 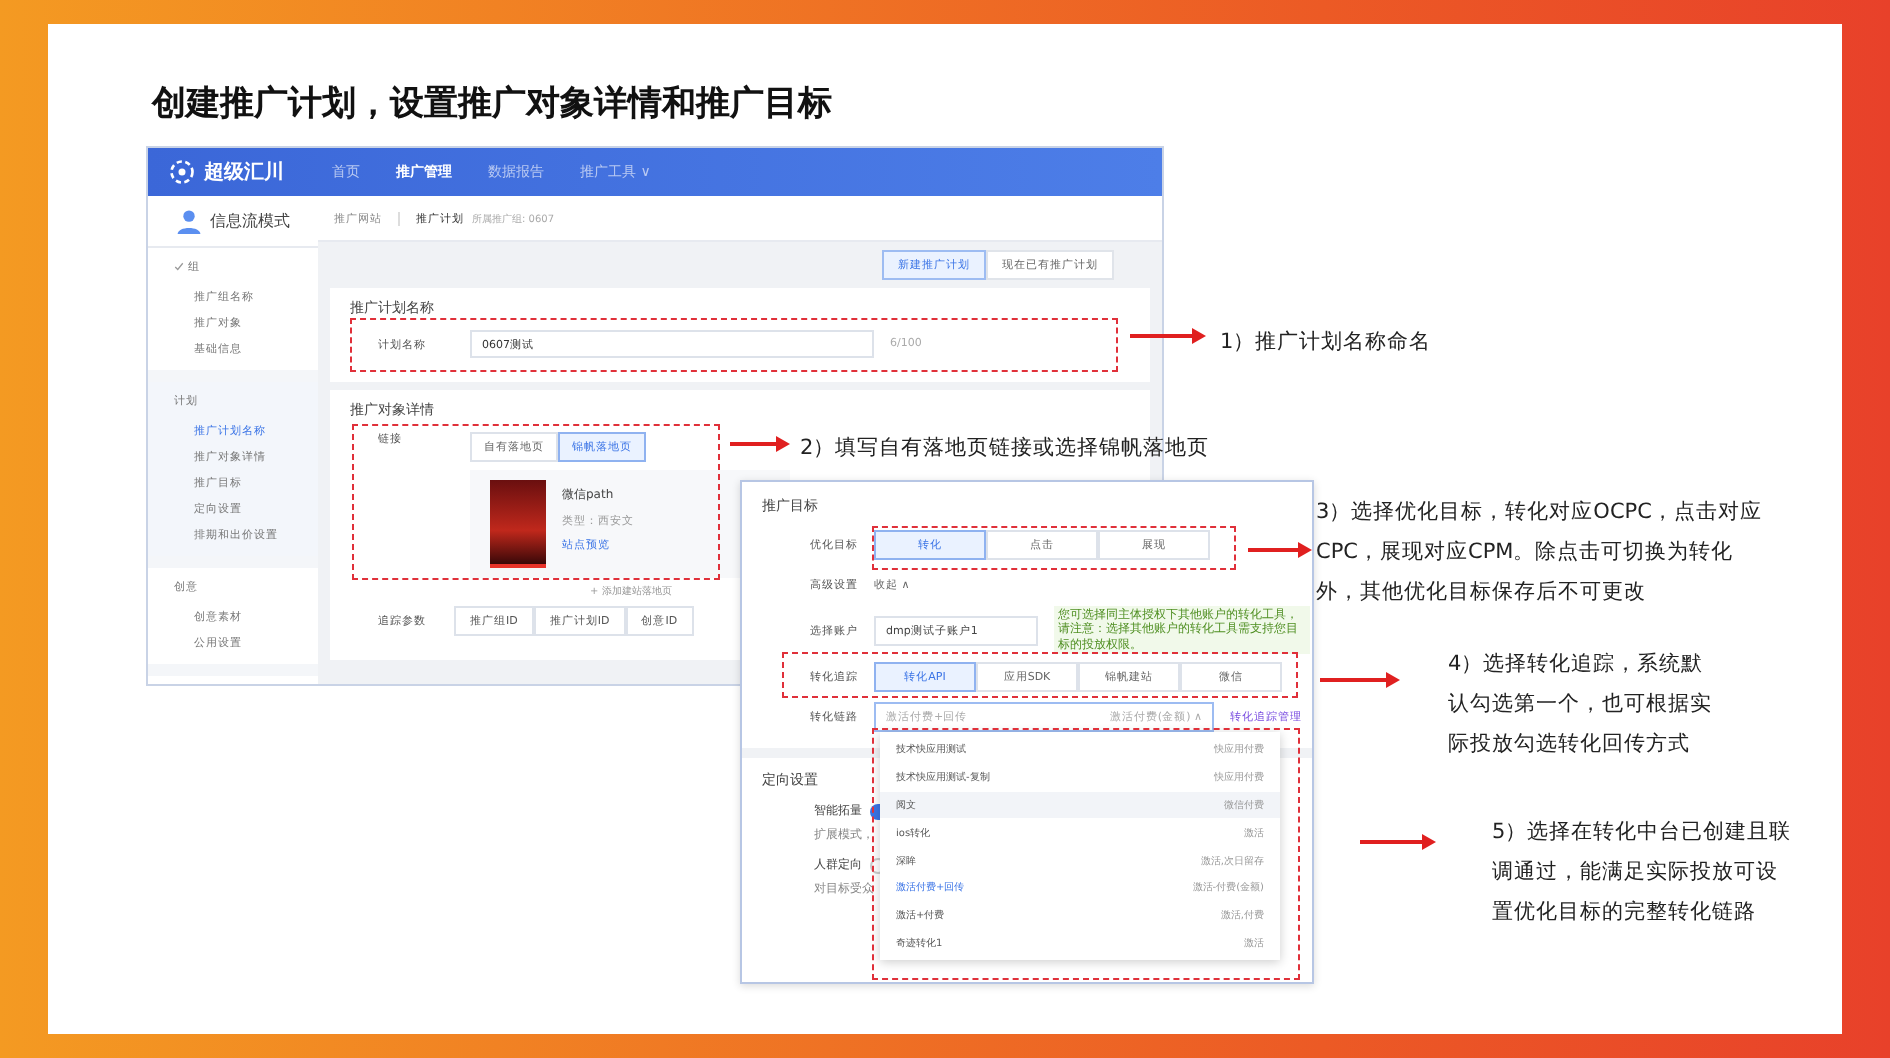 What do you see at coordinates (182, 172) in the screenshot?
I see `logo-icon` at bounding box center [182, 172].